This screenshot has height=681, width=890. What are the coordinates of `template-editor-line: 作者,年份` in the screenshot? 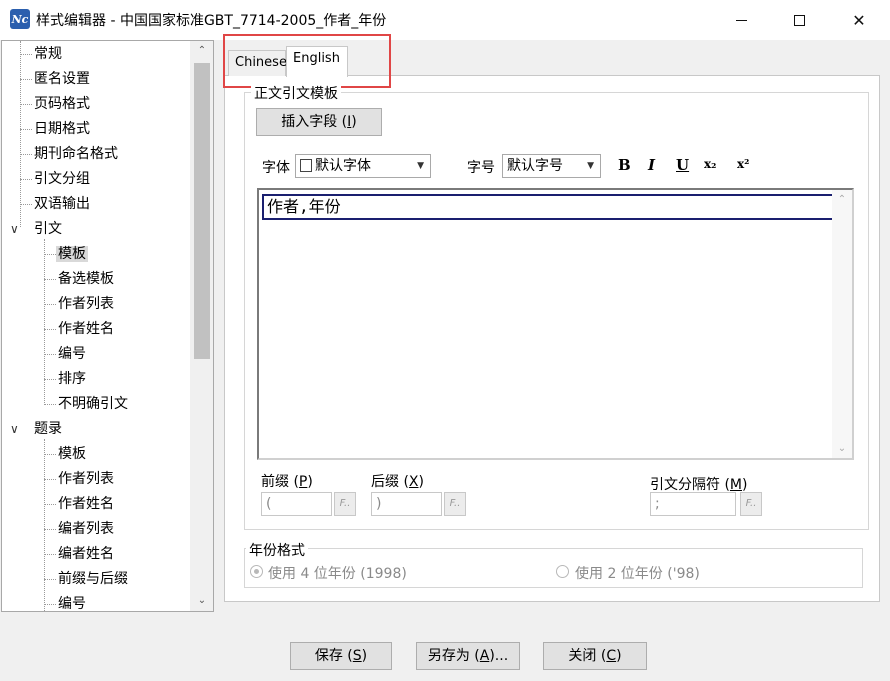 It's located at (548, 207).